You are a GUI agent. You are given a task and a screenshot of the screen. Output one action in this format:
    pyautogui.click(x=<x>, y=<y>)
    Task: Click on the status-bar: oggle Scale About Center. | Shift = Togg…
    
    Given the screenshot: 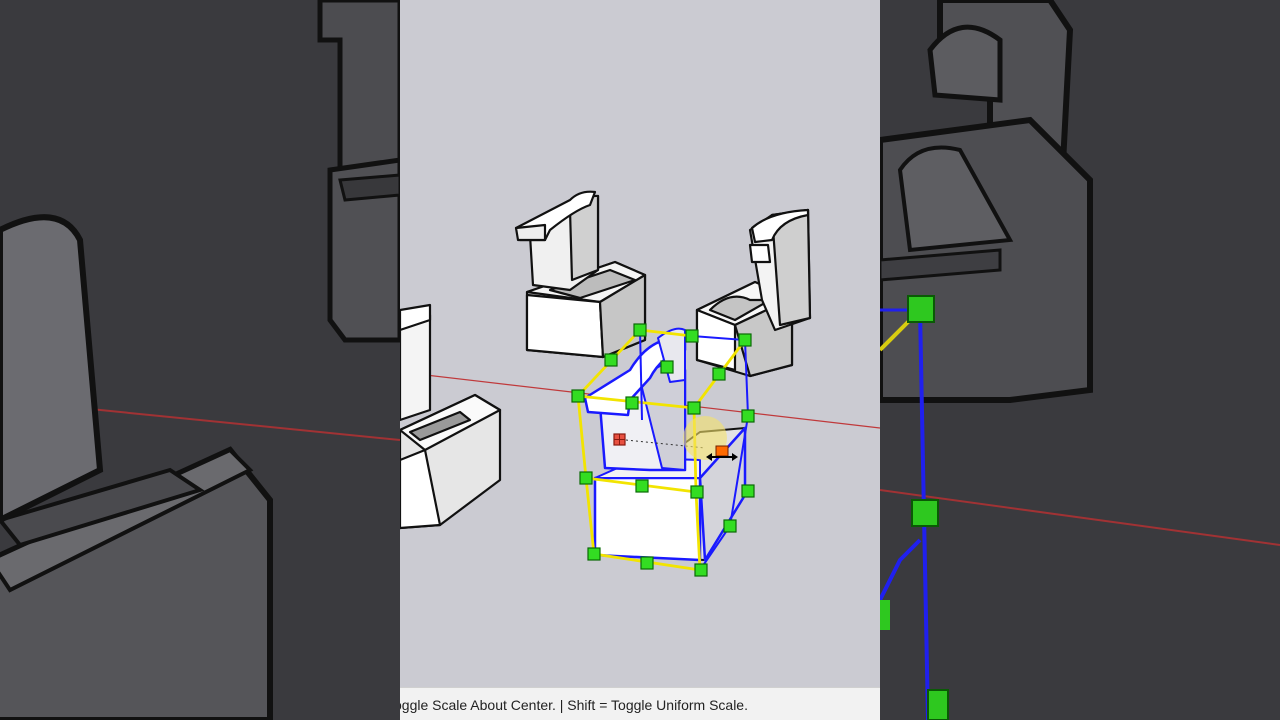 What is the action you would take?
    pyautogui.click(x=640, y=703)
    